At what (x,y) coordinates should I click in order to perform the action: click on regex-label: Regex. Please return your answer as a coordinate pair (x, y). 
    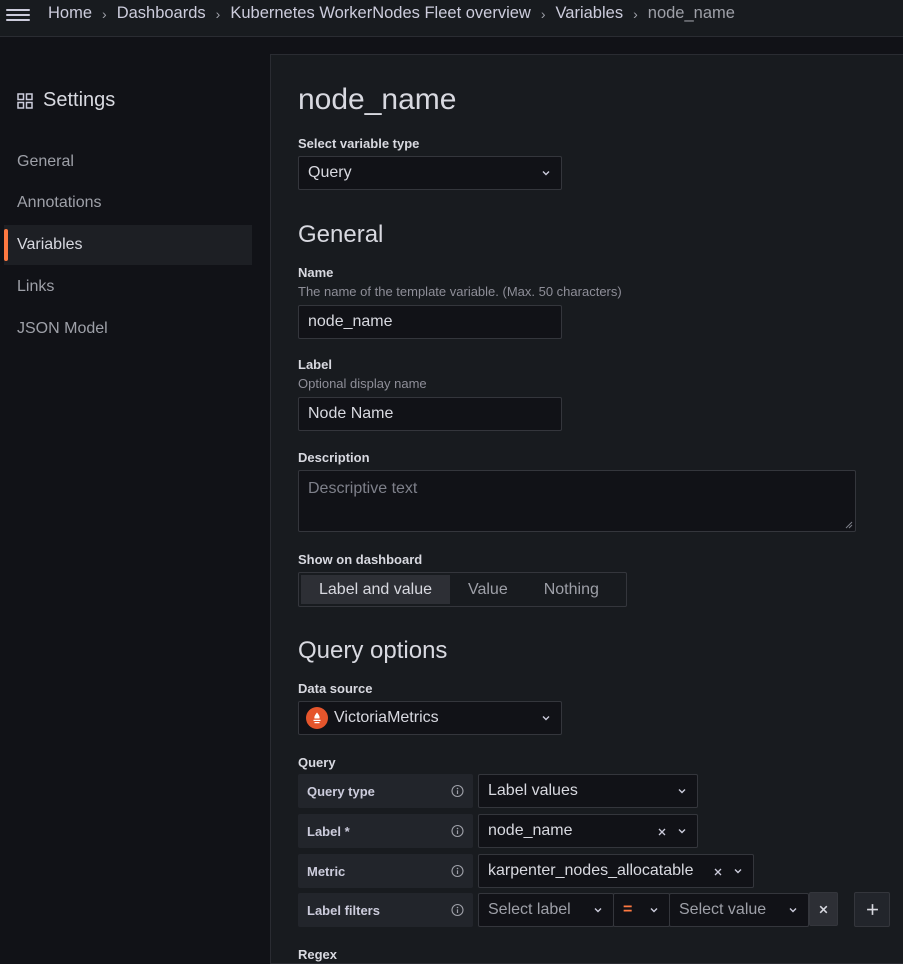
    Looking at the image, I should click on (318, 954).